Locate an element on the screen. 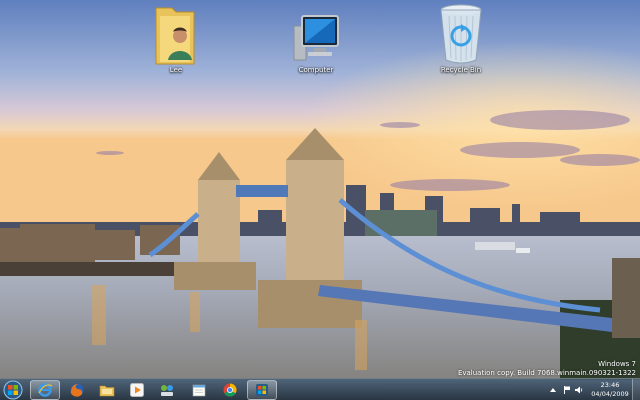 Image resolution: width=640 pixels, height=400 pixels. desktop-icon-computer: Computer is located at coordinates (316, 42).